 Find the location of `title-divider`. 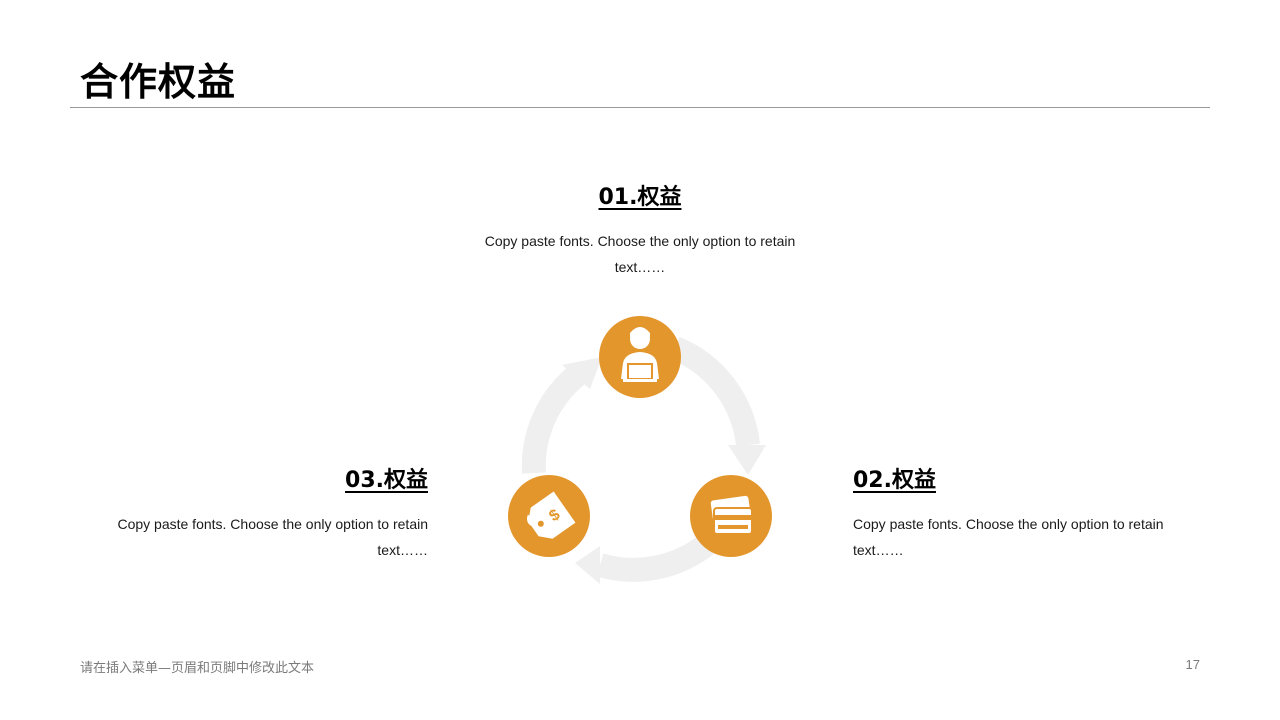

title-divider is located at coordinates (640, 107).